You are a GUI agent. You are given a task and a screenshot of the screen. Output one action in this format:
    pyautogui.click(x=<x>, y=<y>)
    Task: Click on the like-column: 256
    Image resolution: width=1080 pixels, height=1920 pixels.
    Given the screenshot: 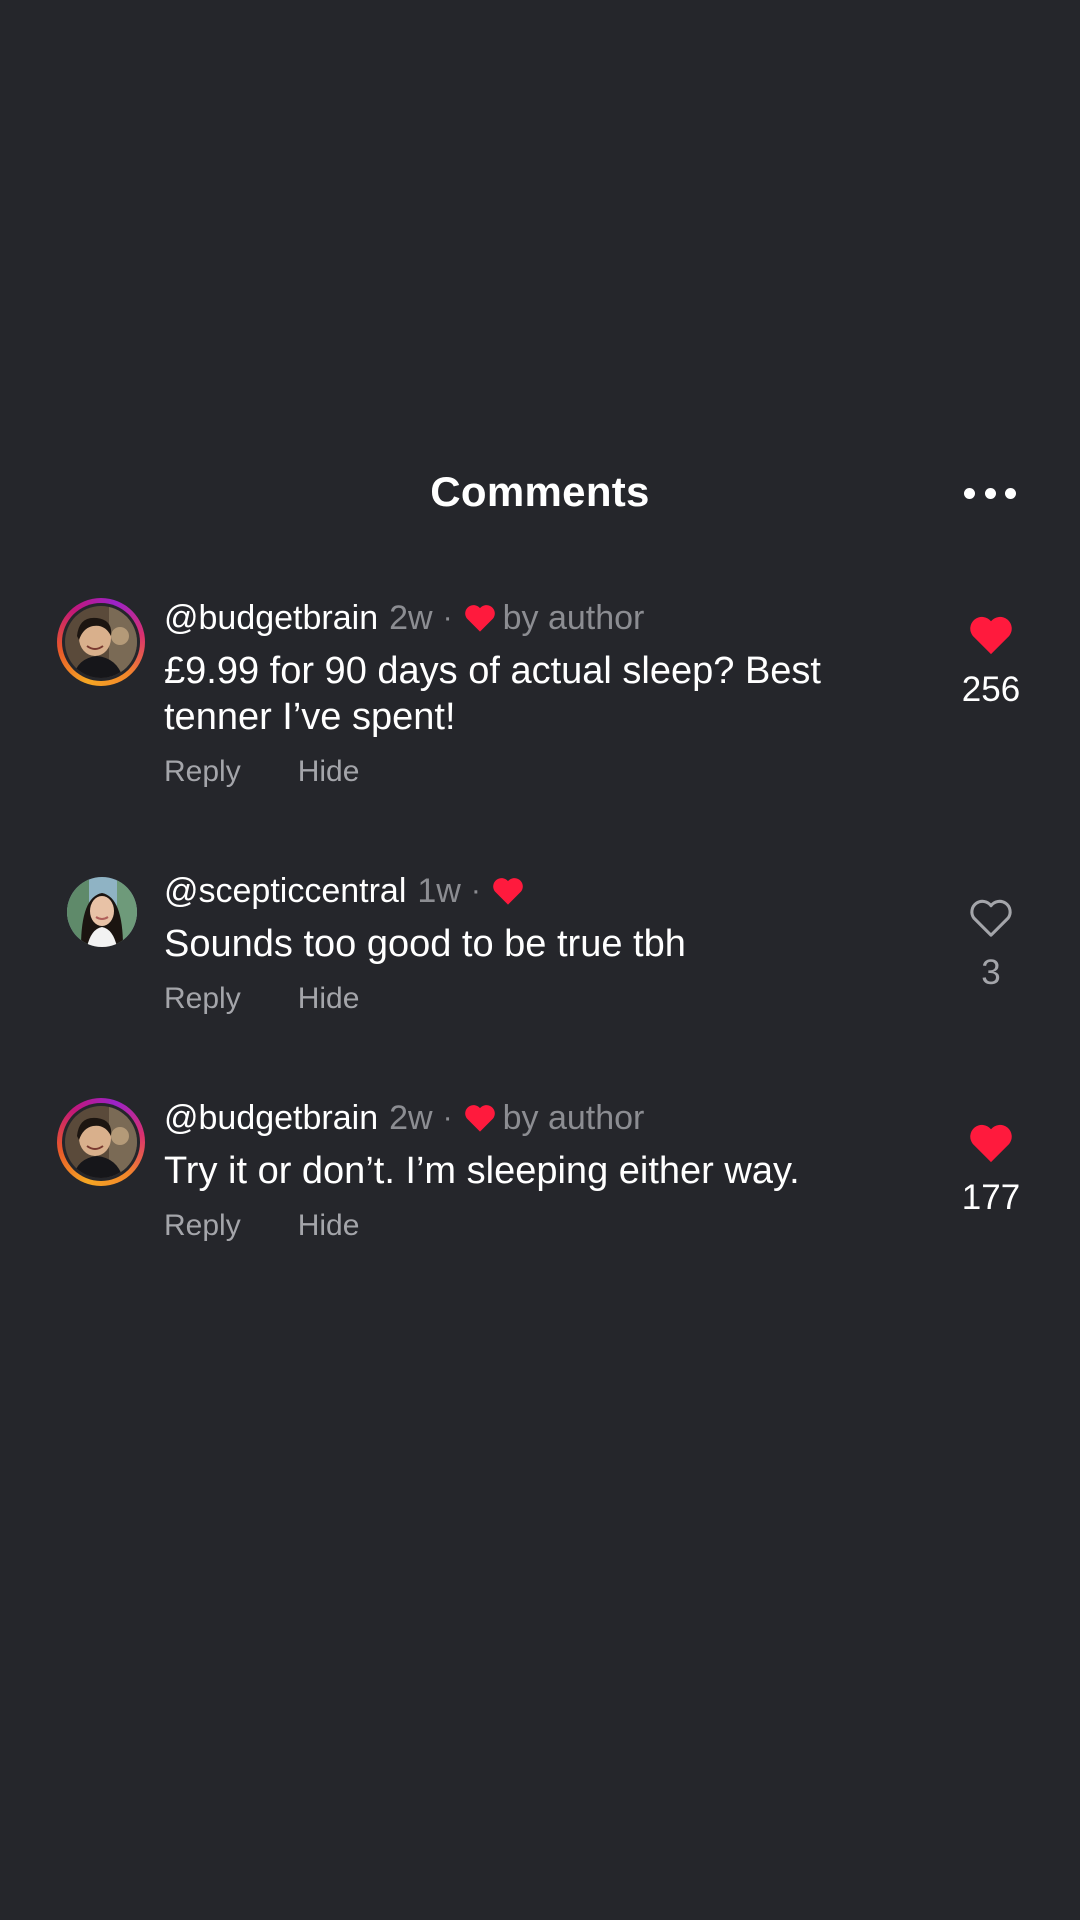 What is the action you would take?
    pyautogui.click(x=991, y=663)
    